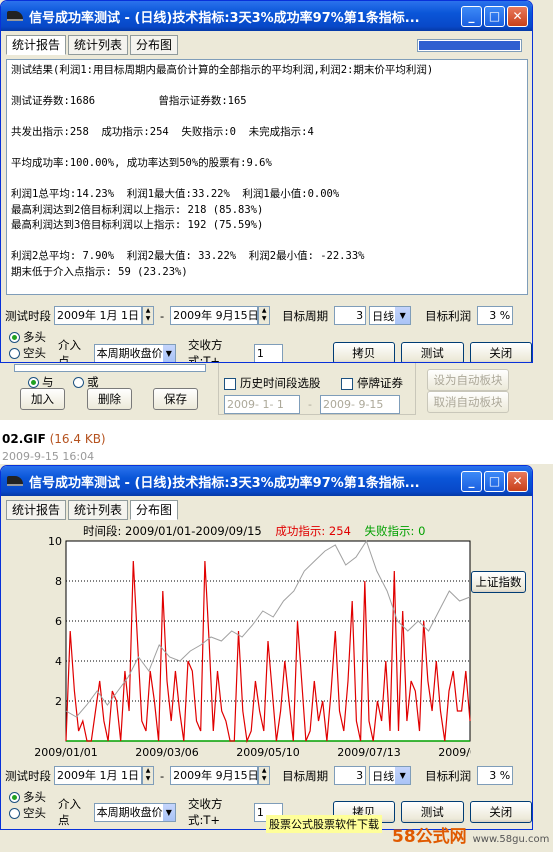 This screenshot has width=553, height=852. Describe the element at coordinates (276, 442) in the screenshot. I see `caption-strip: 02.GIF (16.4 KB) 2009-9-15 16:04` at that location.